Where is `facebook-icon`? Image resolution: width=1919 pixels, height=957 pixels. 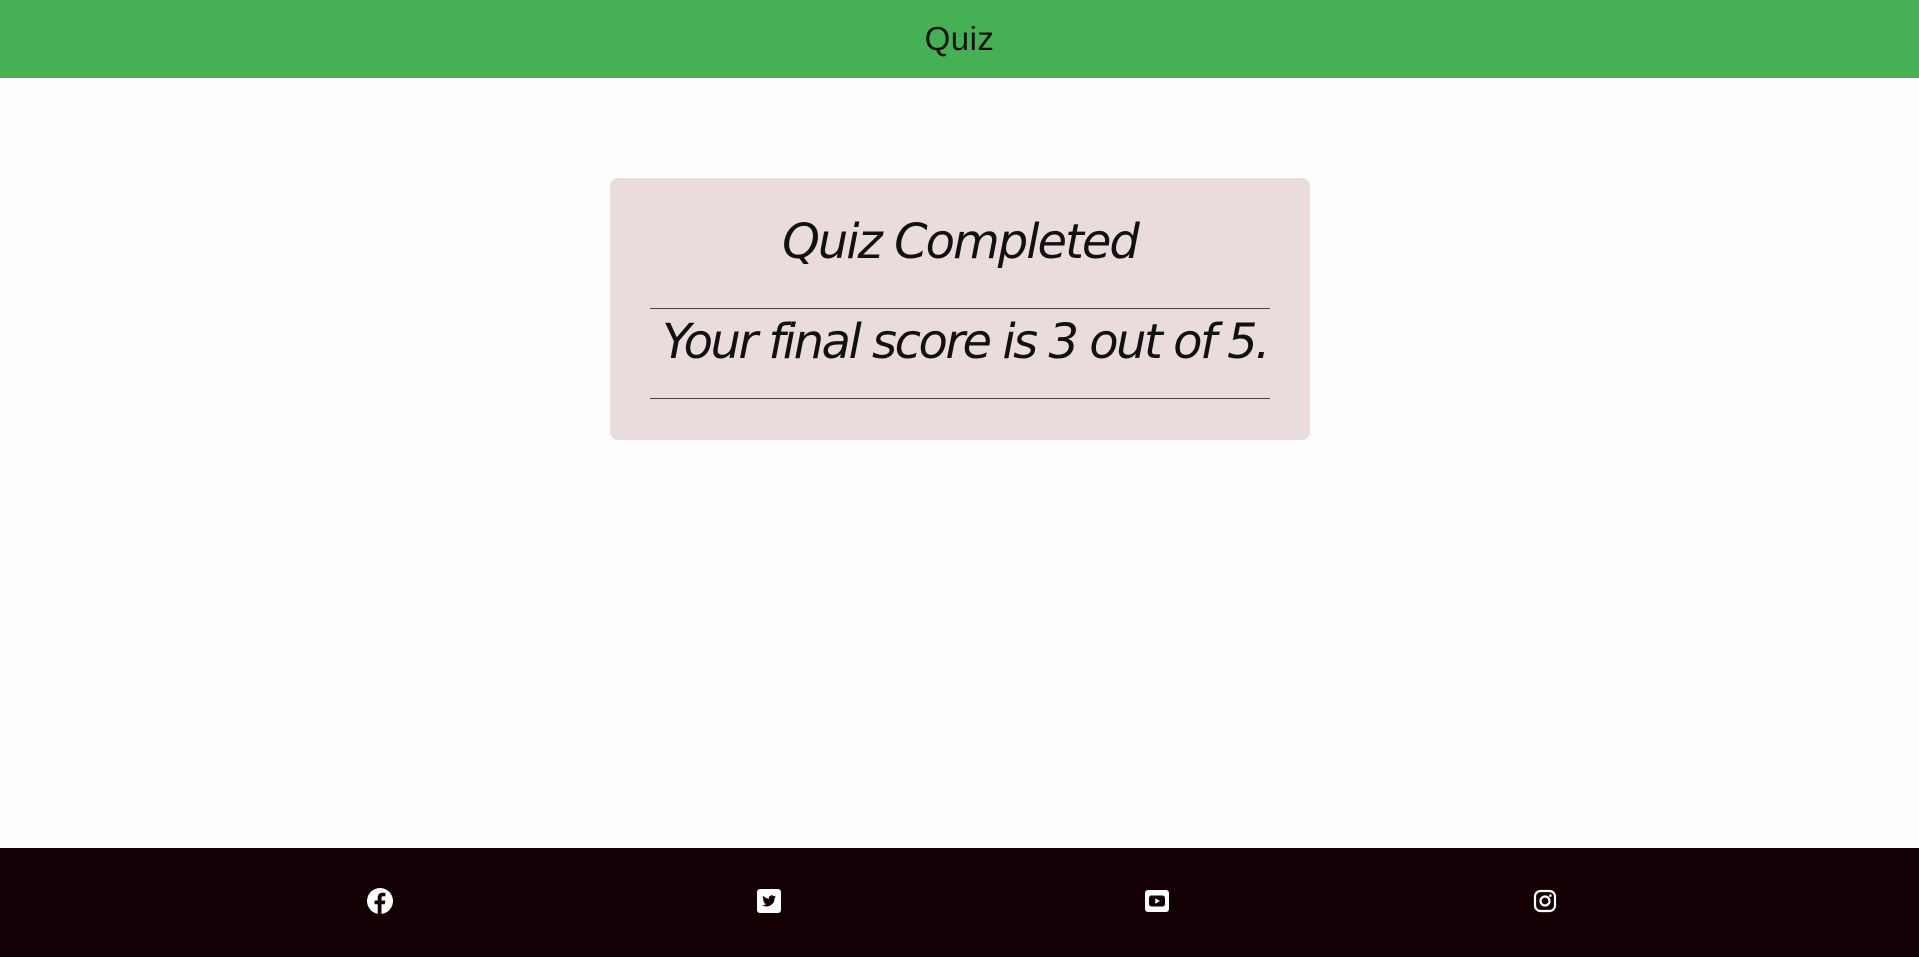
facebook-icon is located at coordinates (380, 901).